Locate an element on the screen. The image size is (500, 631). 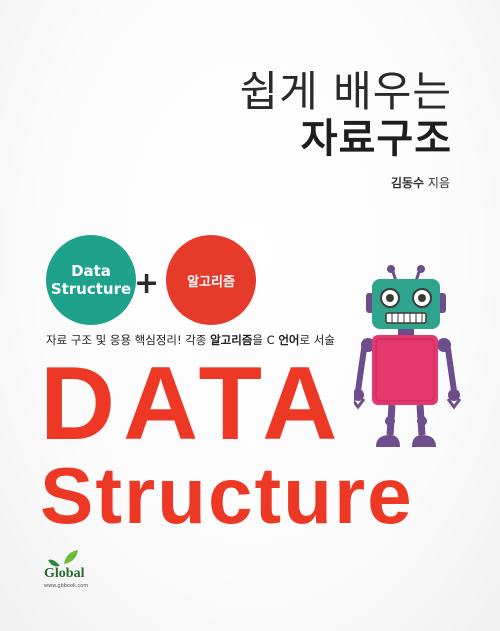
subtitle-part1: 자료 구조 및 응용 핵심정리! 각종 is located at coordinates (128, 340).